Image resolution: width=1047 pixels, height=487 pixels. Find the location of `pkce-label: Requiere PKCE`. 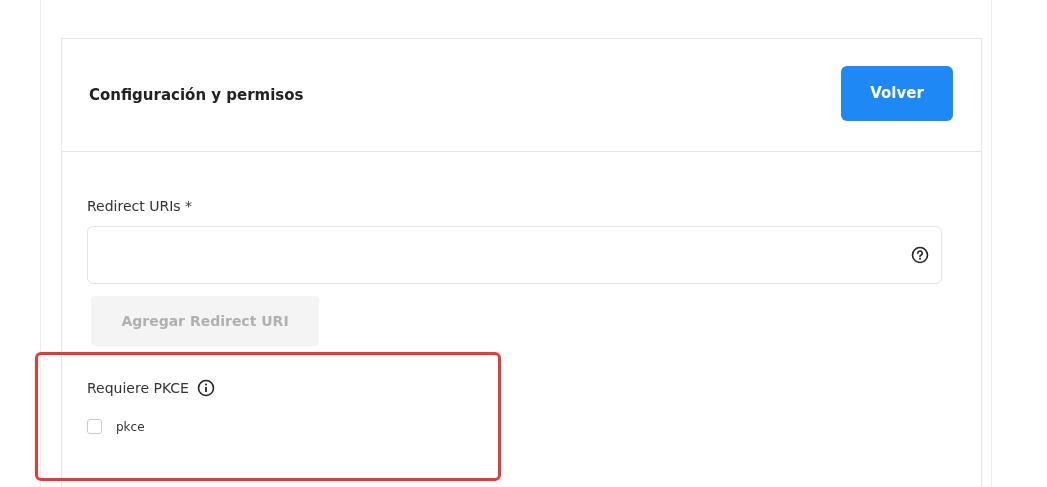

pkce-label: Requiere PKCE is located at coordinates (138, 388).